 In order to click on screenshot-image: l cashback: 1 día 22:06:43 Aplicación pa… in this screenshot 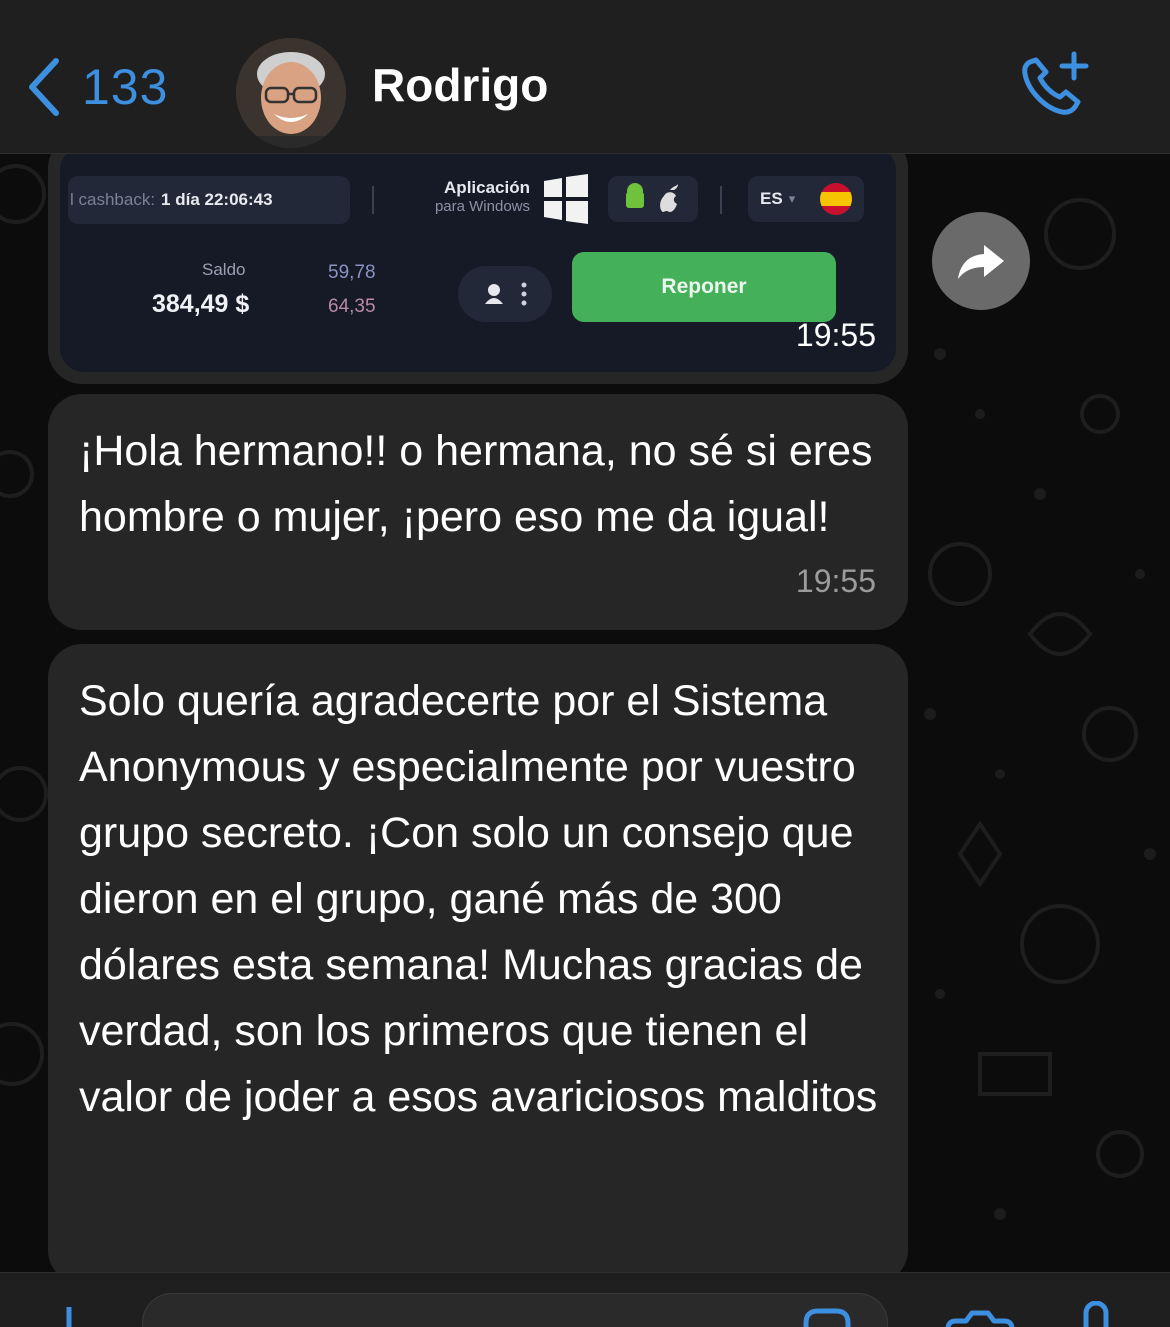, I will do `click(478, 263)`.